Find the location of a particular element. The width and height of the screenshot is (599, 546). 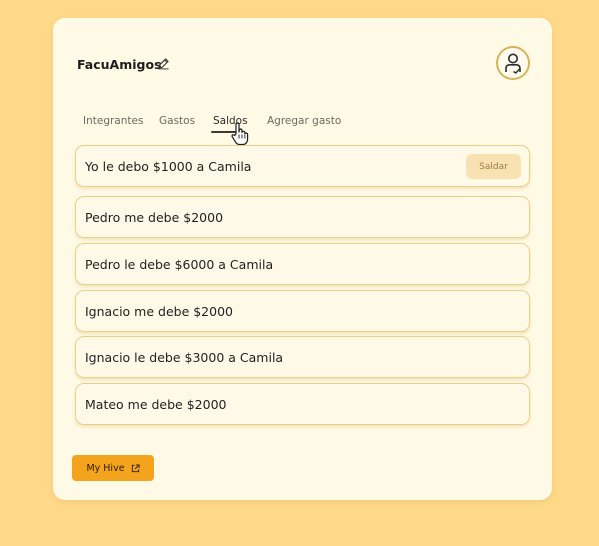

tab-gastos: Gastos is located at coordinates (177, 121).